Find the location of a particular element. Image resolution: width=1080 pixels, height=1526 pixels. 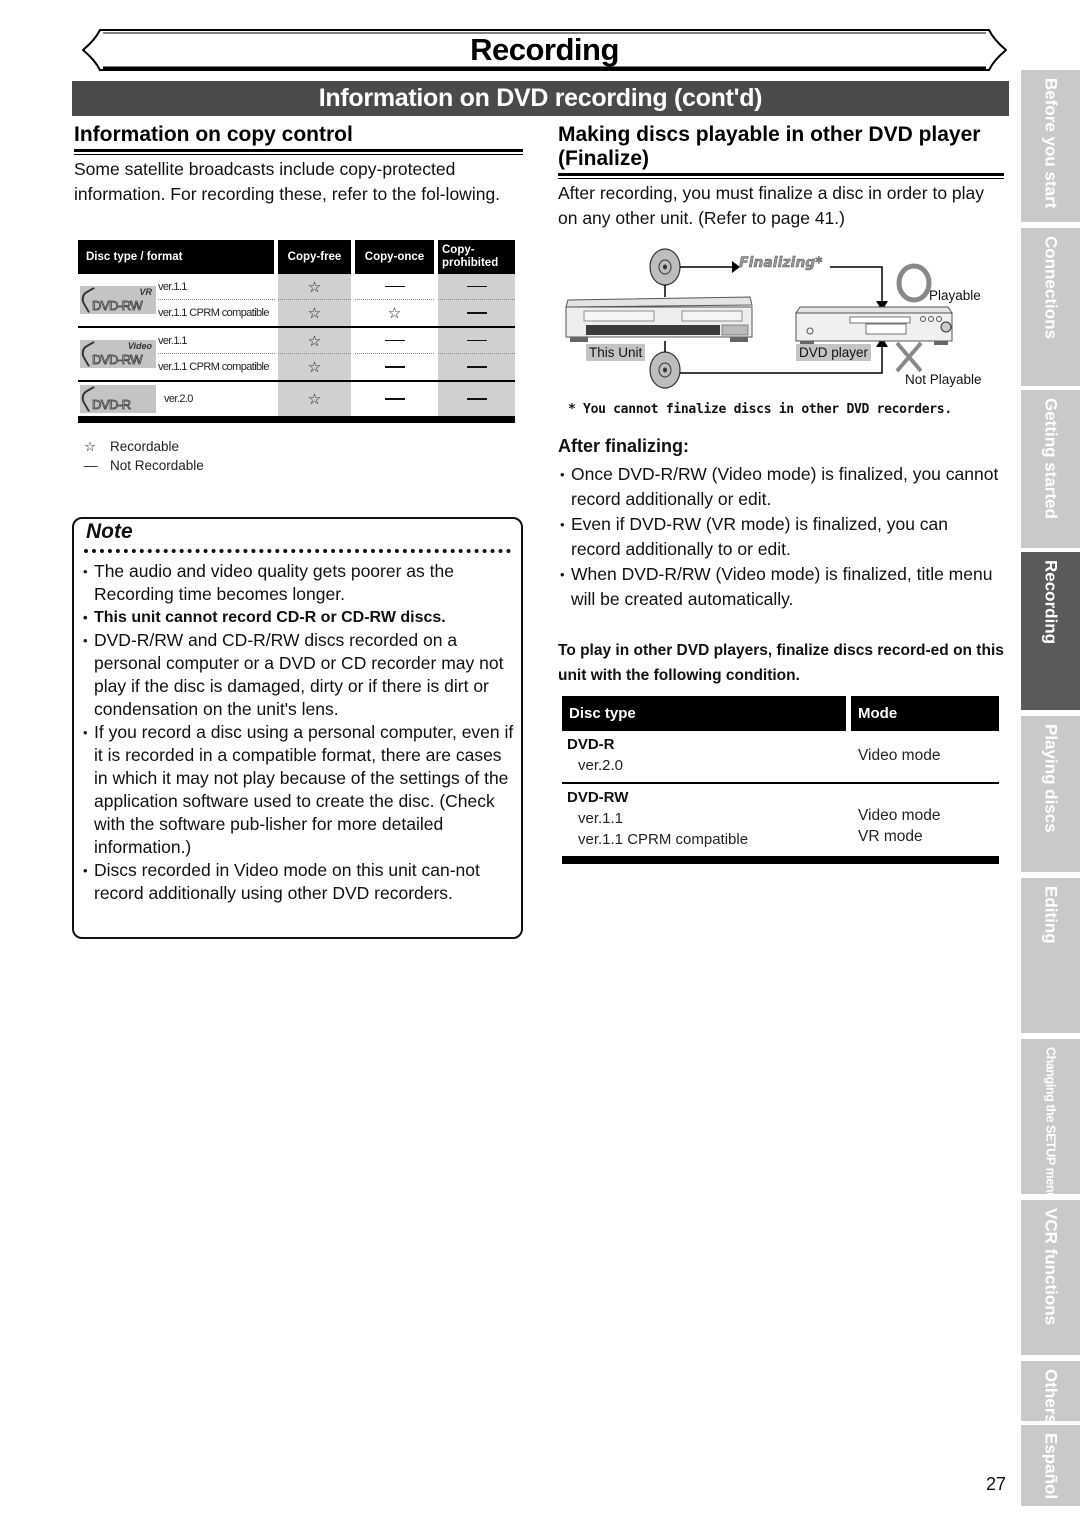

note-divider is located at coordinates (297, 551).